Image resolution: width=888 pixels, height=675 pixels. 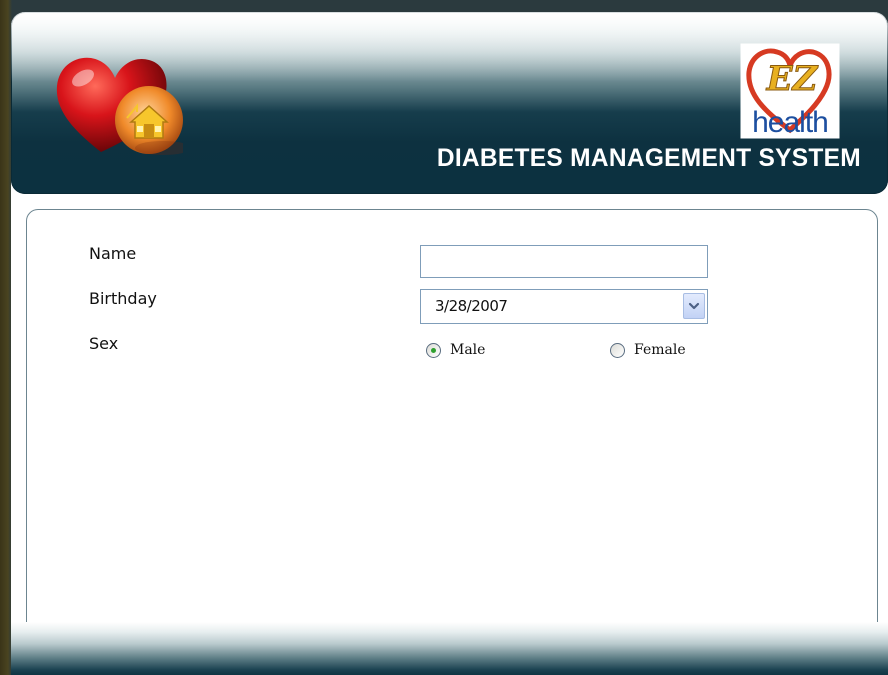 What do you see at coordinates (471, 306) in the screenshot?
I see `birthday-value: 3/28/2007` at bounding box center [471, 306].